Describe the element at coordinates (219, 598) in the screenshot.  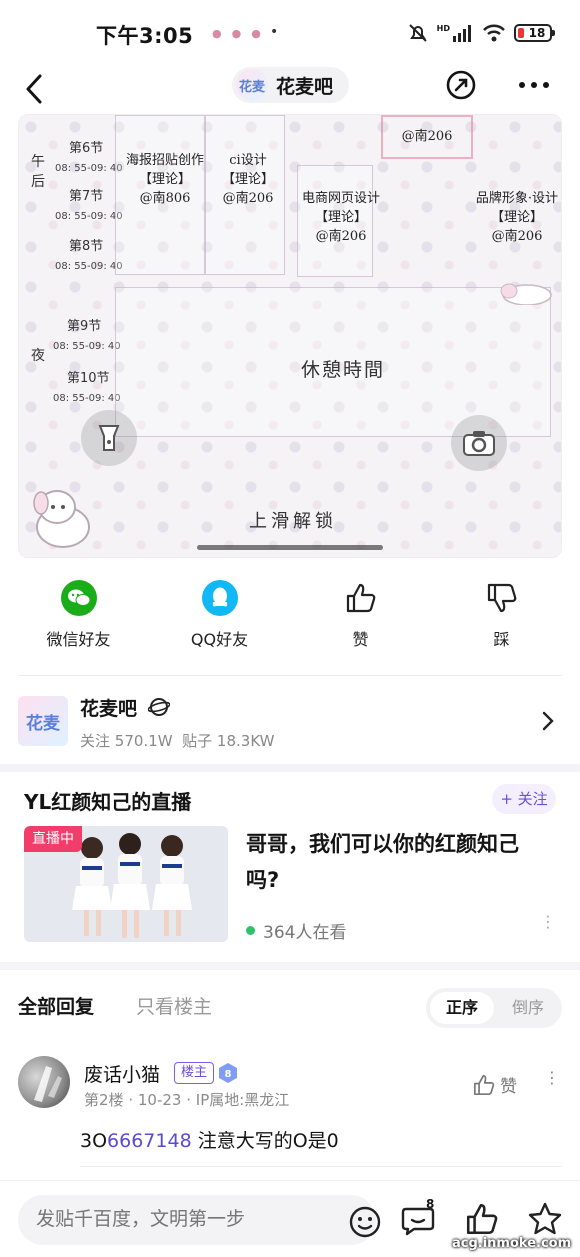
I see `qq-icon` at that location.